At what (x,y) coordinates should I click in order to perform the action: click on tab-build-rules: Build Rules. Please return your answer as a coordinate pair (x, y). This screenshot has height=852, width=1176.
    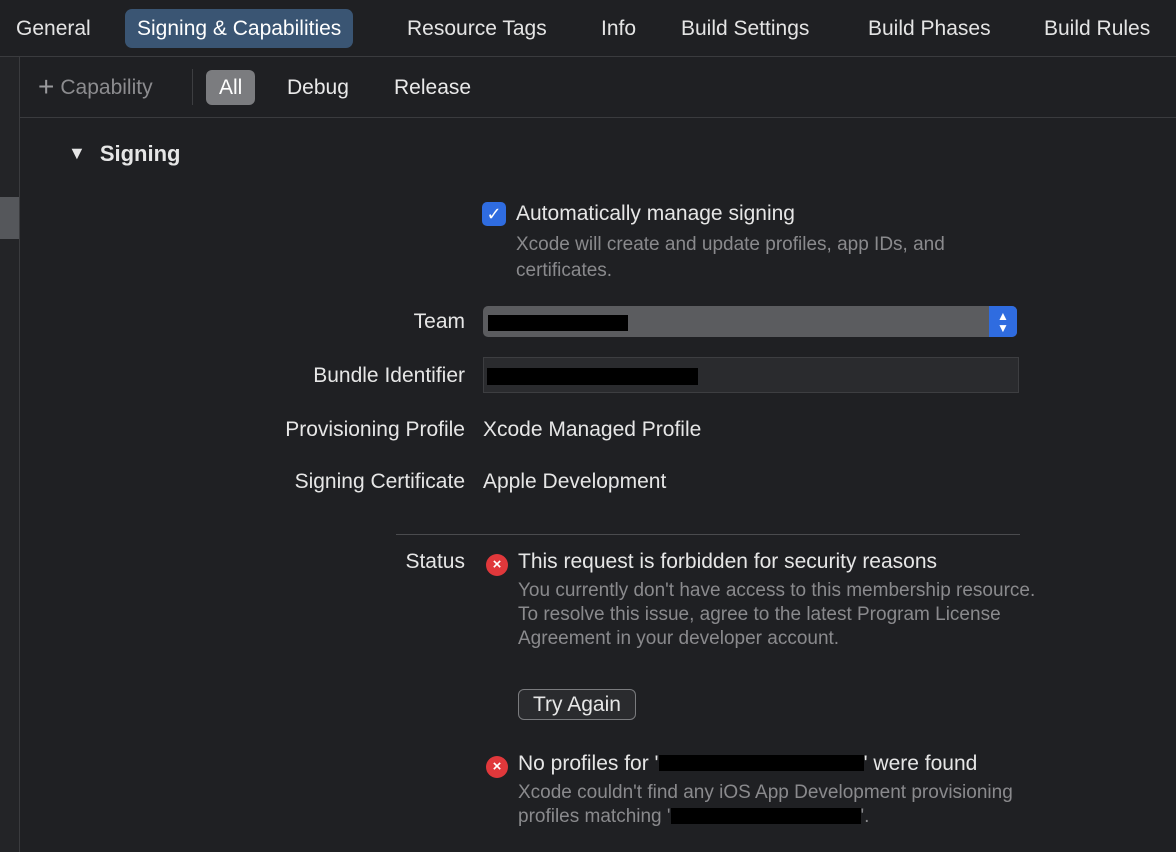
    Looking at the image, I should click on (1097, 28).